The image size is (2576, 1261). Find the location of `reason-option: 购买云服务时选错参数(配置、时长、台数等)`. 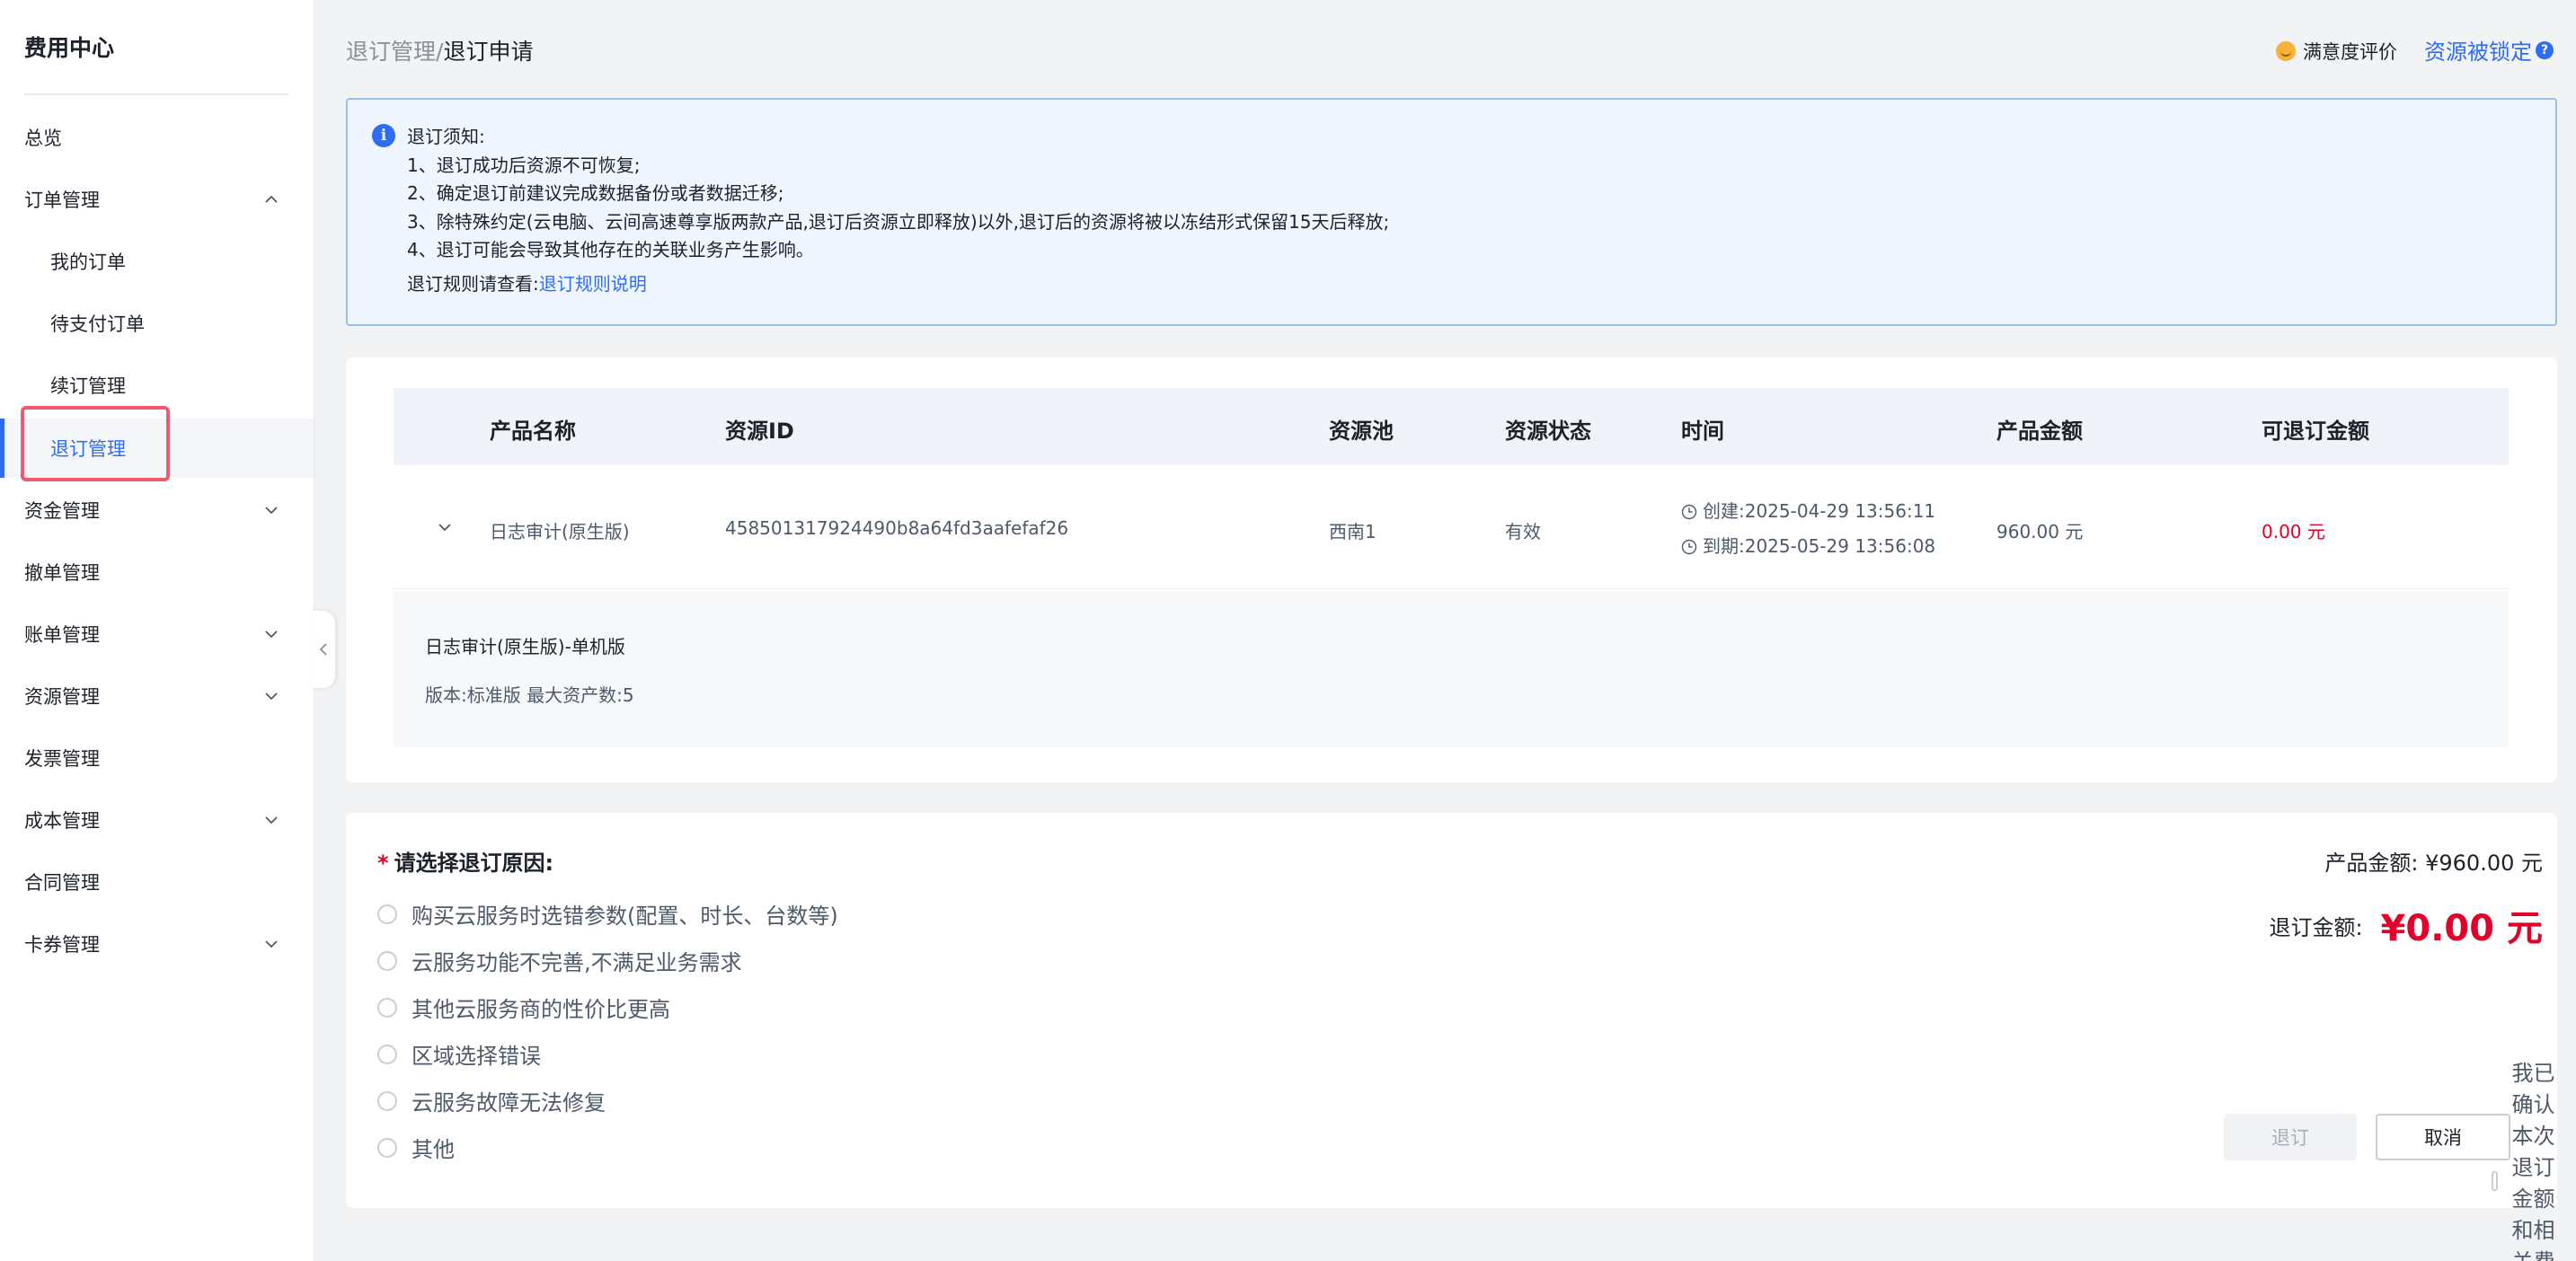

reason-option: 购买云服务时选错参数(配置、时长、台数等) is located at coordinates (607, 914).